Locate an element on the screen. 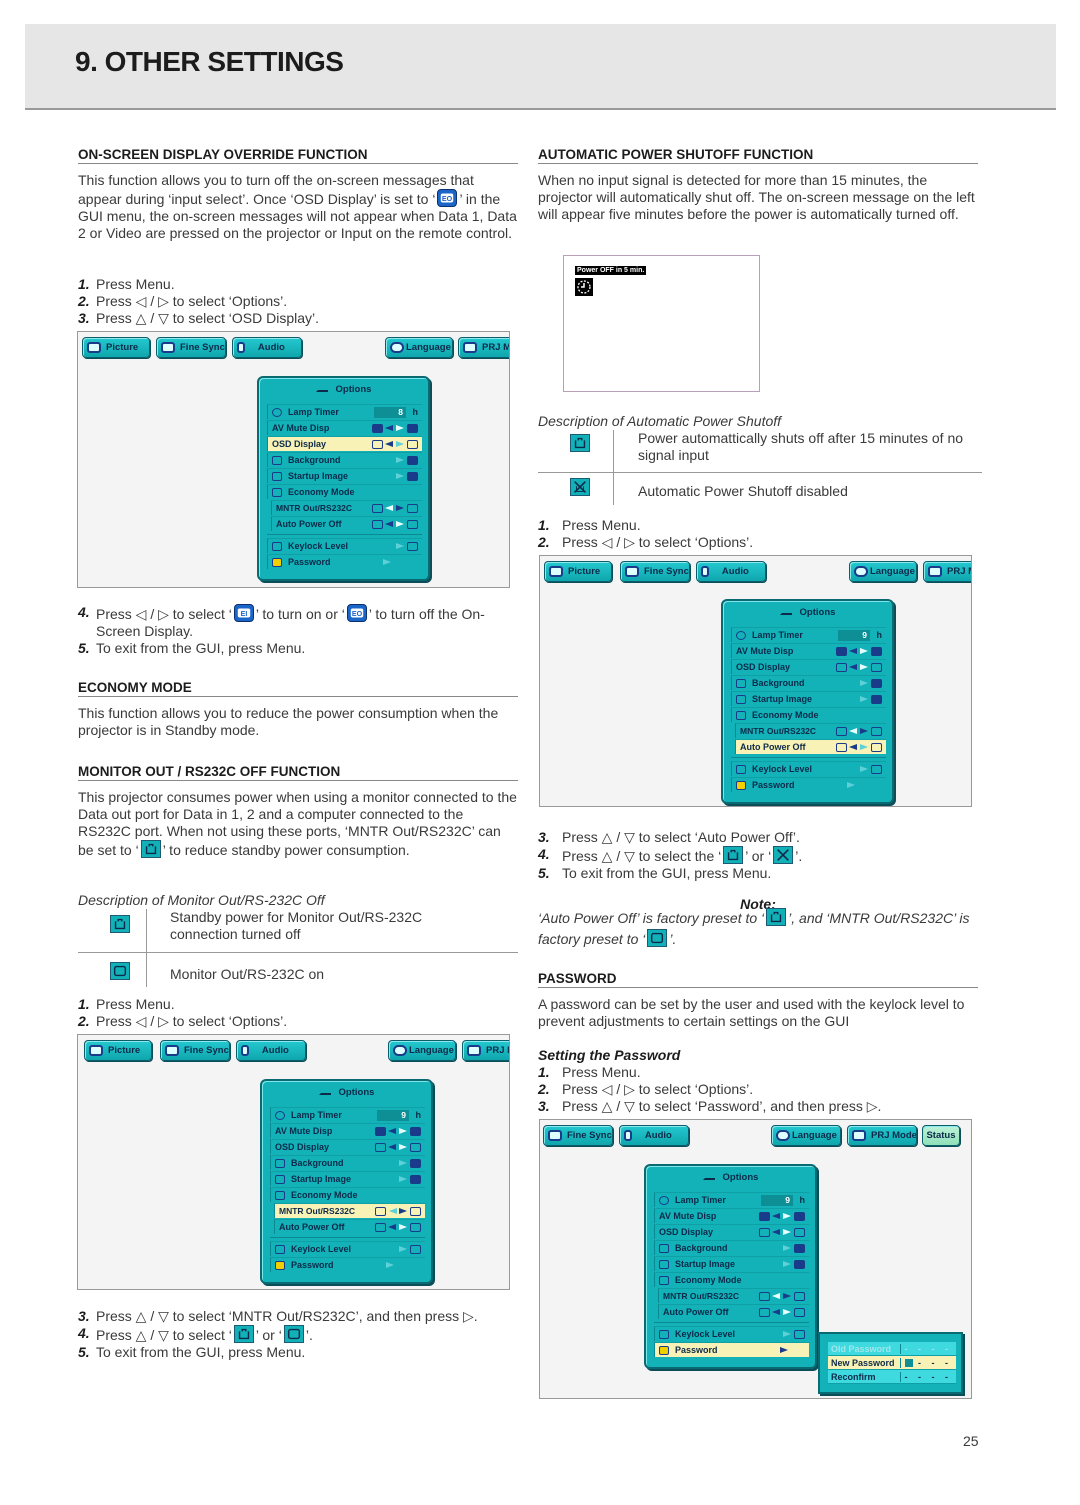  lamp-timer-value: 9 is located at coordinates (776, 1200).